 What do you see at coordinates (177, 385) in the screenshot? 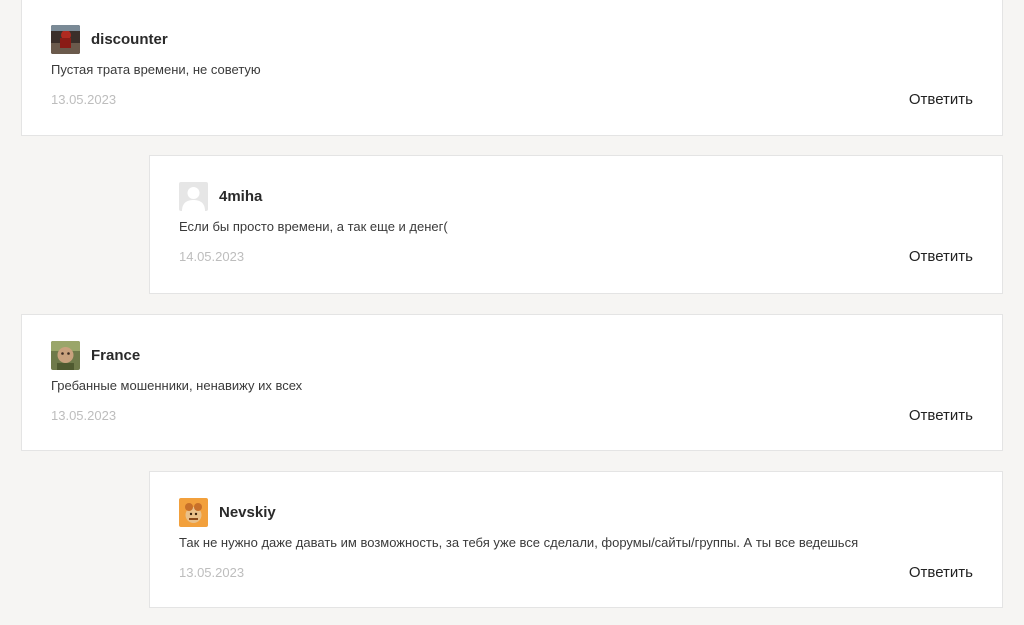
I see `comment-text: Гребанные мошенники, ненавижу их всех` at bounding box center [177, 385].